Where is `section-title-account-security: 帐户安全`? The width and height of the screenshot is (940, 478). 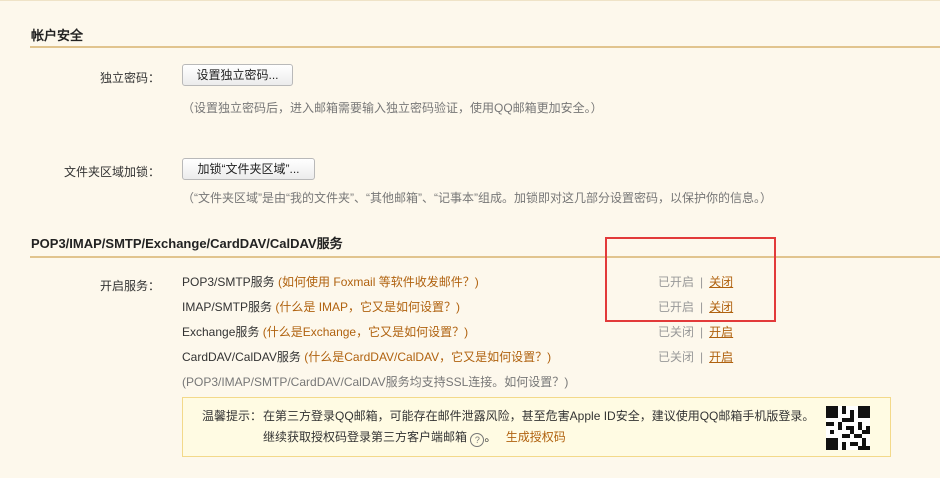
section-title-account-security: 帐户安全 is located at coordinates (57, 35).